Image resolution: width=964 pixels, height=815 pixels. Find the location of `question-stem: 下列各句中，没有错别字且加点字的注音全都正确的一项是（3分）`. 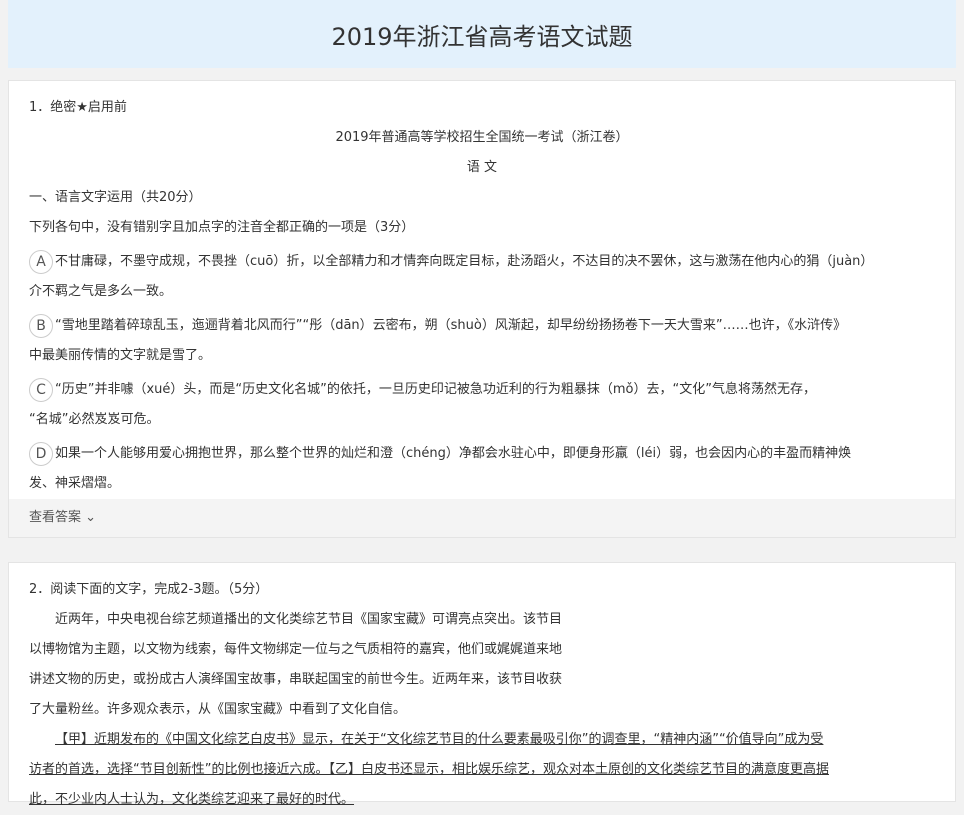

question-stem: 下列各句中，没有错别字且加点字的注音全都正确的一项是（3分） is located at coordinates (222, 227).